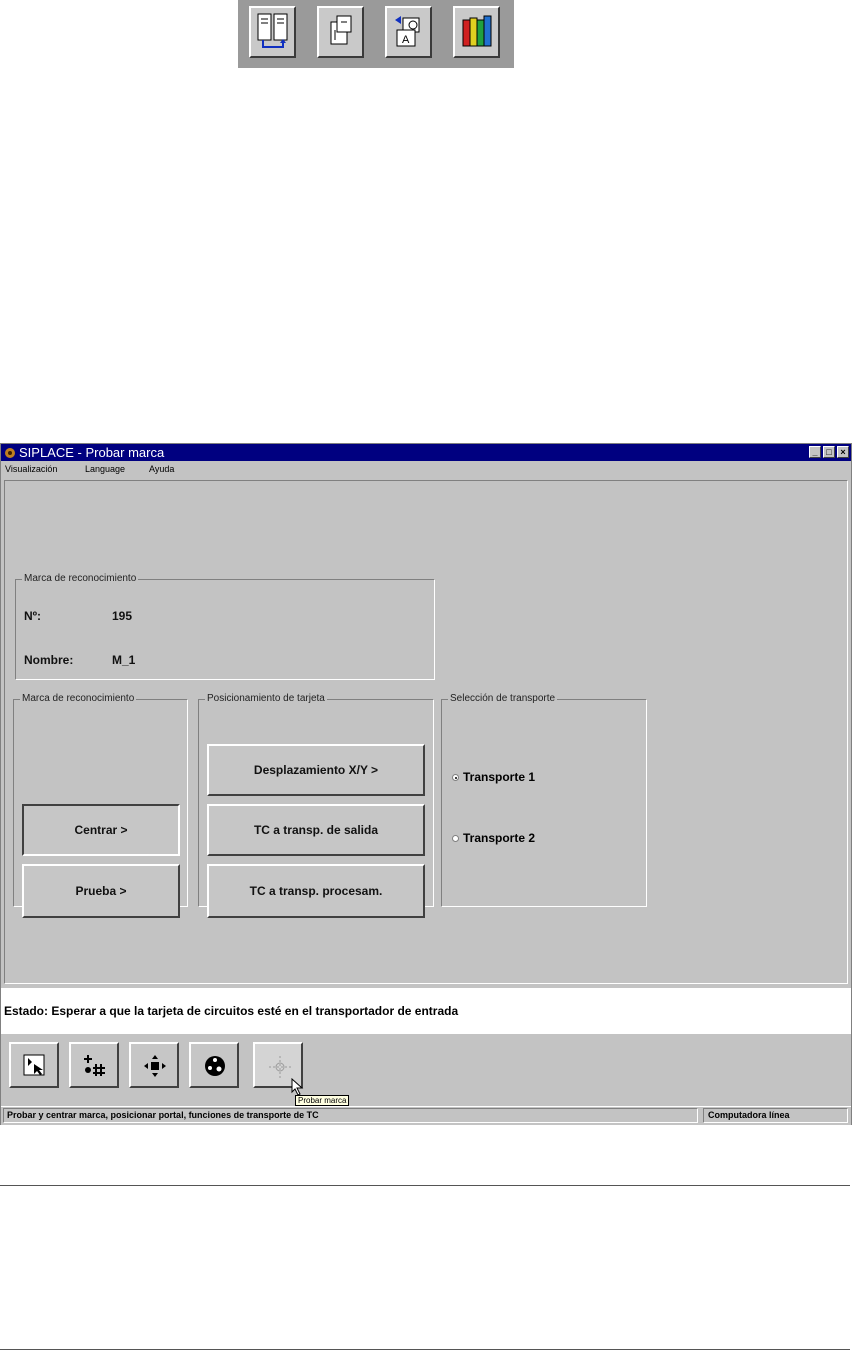  I want to click on exit-transport-button: TC a transp. de salida, so click(316, 830).